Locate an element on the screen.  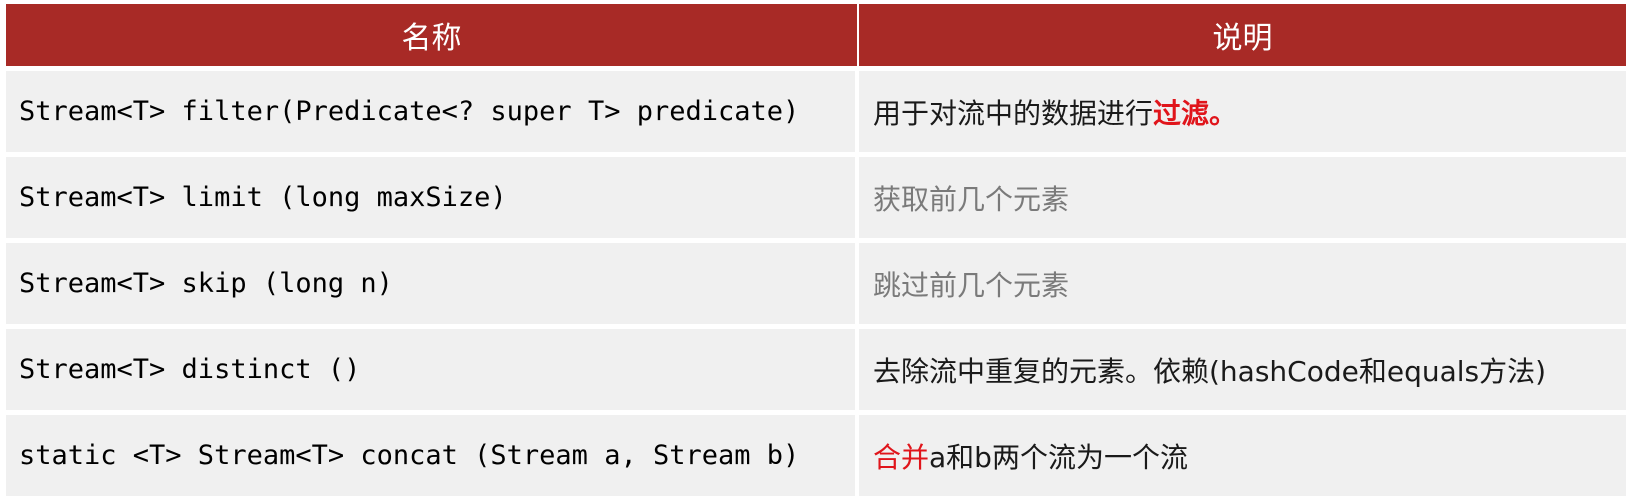
method-signature: Stream<T> limit (long maxSize) is located at coordinates (432, 197).